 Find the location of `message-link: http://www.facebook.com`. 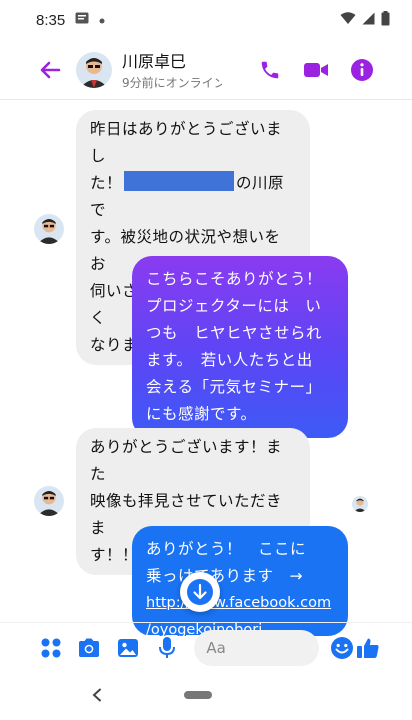

message-link: http://www.facebook.com is located at coordinates (240, 603).